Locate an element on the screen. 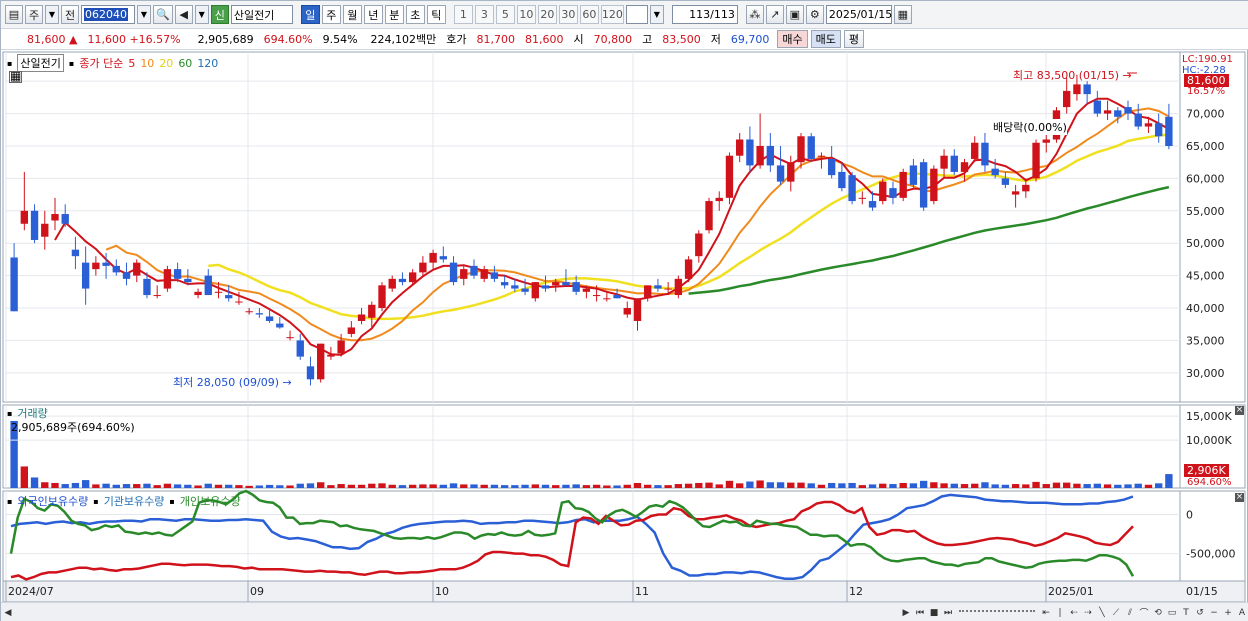  legend-individual: 개인보유수량 is located at coordinates (210, 501).